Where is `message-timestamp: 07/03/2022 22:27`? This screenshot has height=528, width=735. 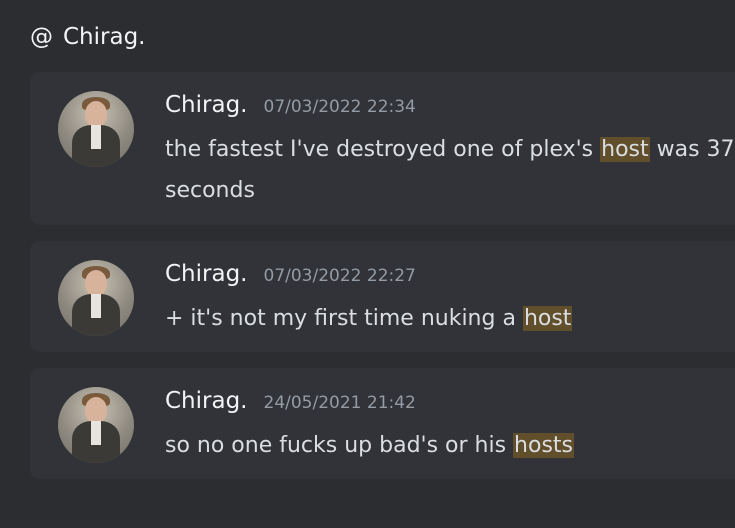
message-timestamp: 07/03/2022 22:27 is located at coordinates (339, 276).